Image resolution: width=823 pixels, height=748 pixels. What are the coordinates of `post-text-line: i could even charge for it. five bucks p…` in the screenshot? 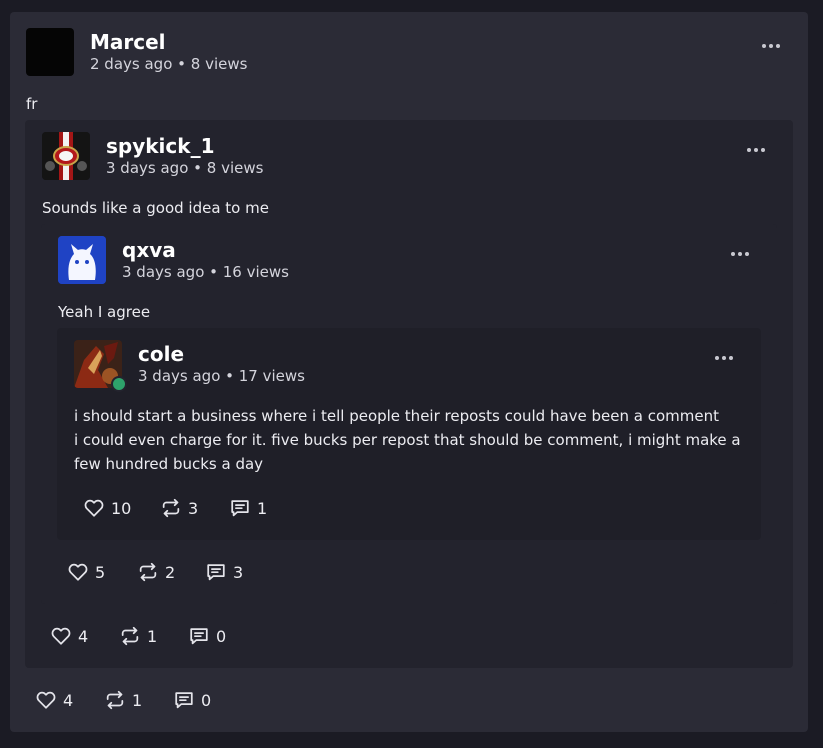 It's located at (407, 452).